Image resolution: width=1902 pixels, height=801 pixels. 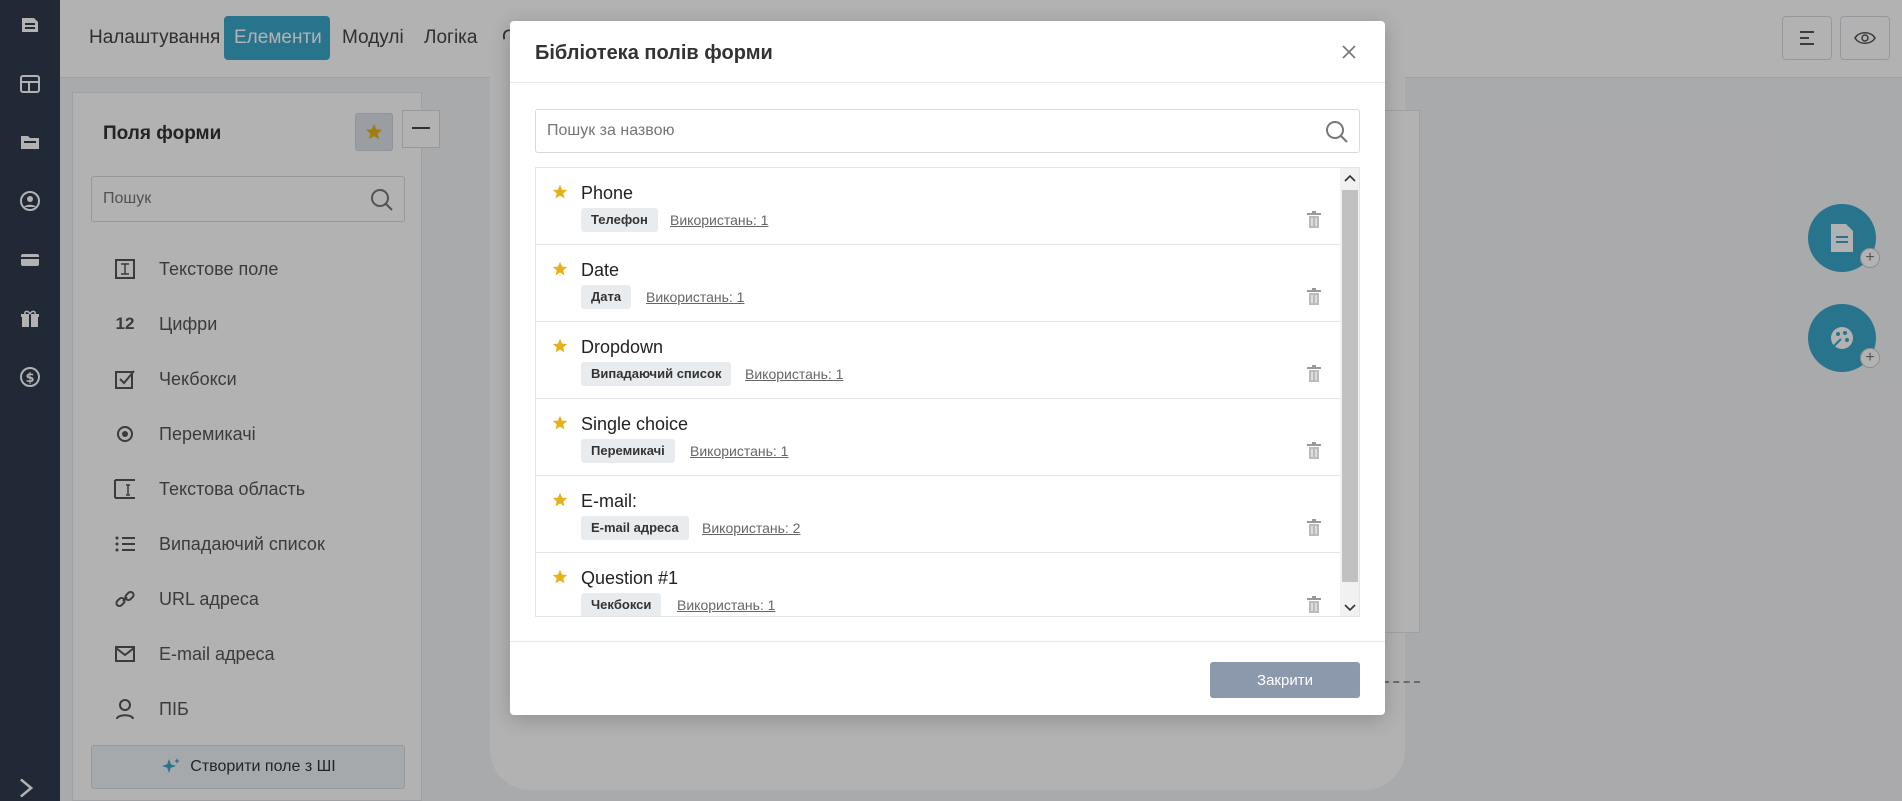 What do you see at coordinates (938, 514) in the screenshot?
I see `list-item: E-mail: E-mail адреса Використань: 2` at bounding box center [938, 514].